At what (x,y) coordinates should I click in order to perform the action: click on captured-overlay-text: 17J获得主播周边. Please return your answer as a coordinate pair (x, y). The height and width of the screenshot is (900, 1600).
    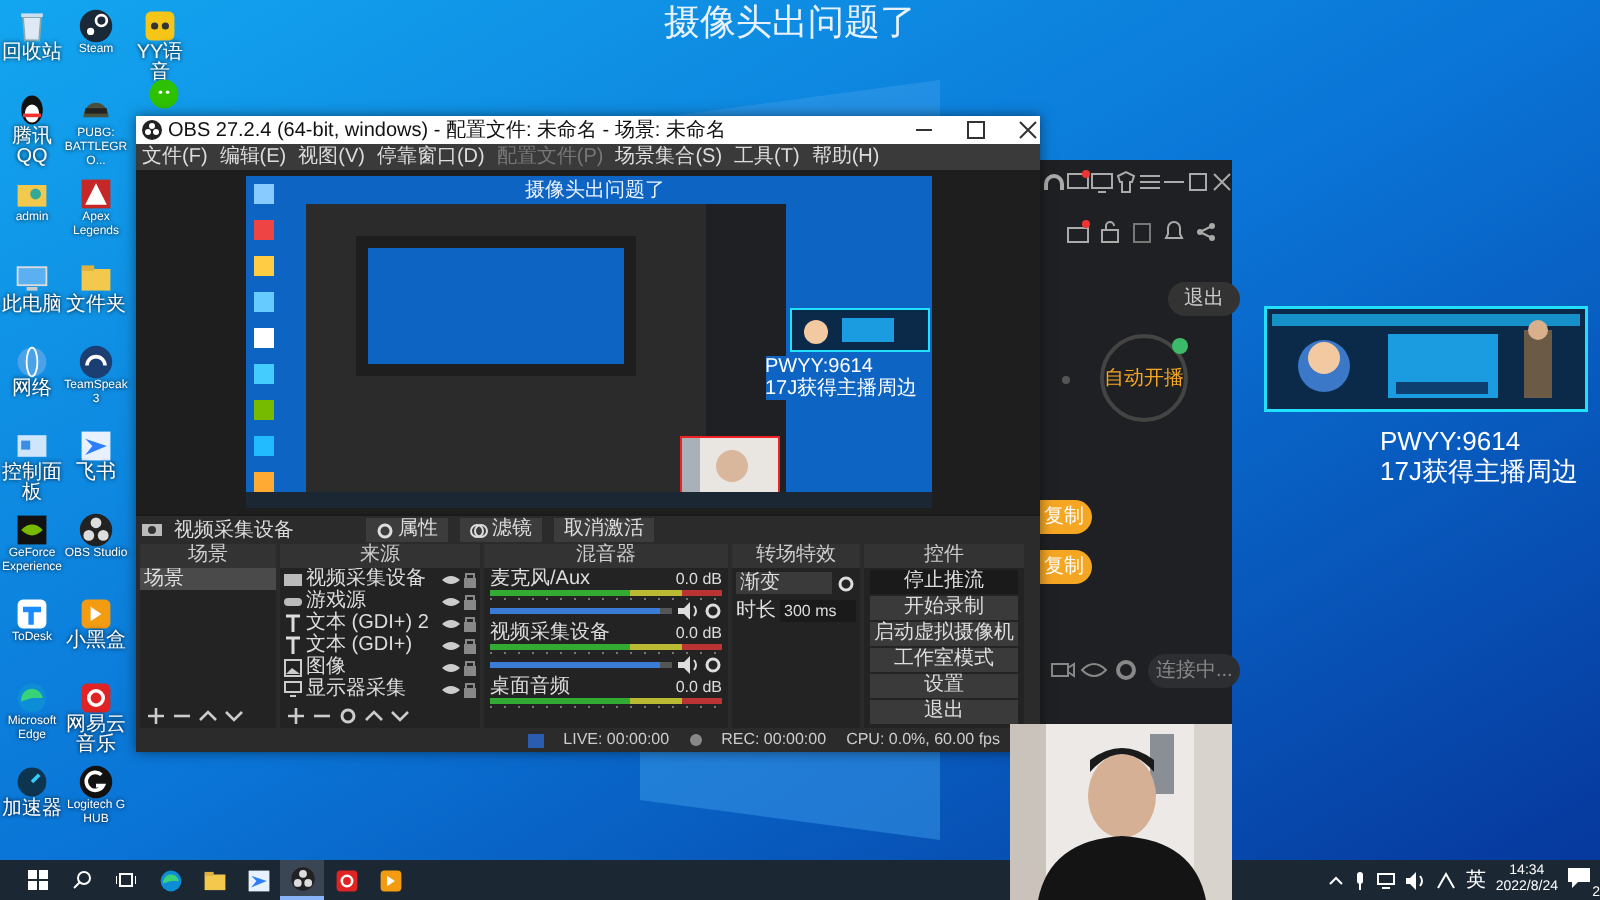
    Looking at the image, I should click on (841, 389).